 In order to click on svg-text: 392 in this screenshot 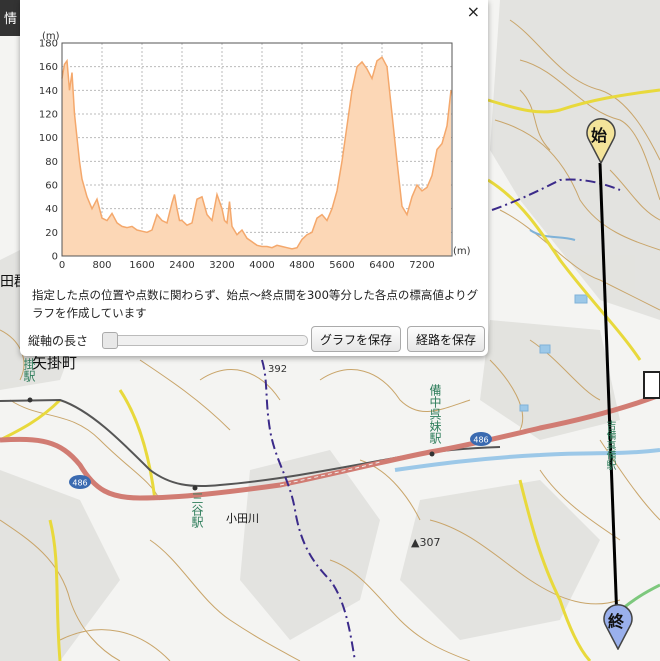, I will do `click(277, 369)`.